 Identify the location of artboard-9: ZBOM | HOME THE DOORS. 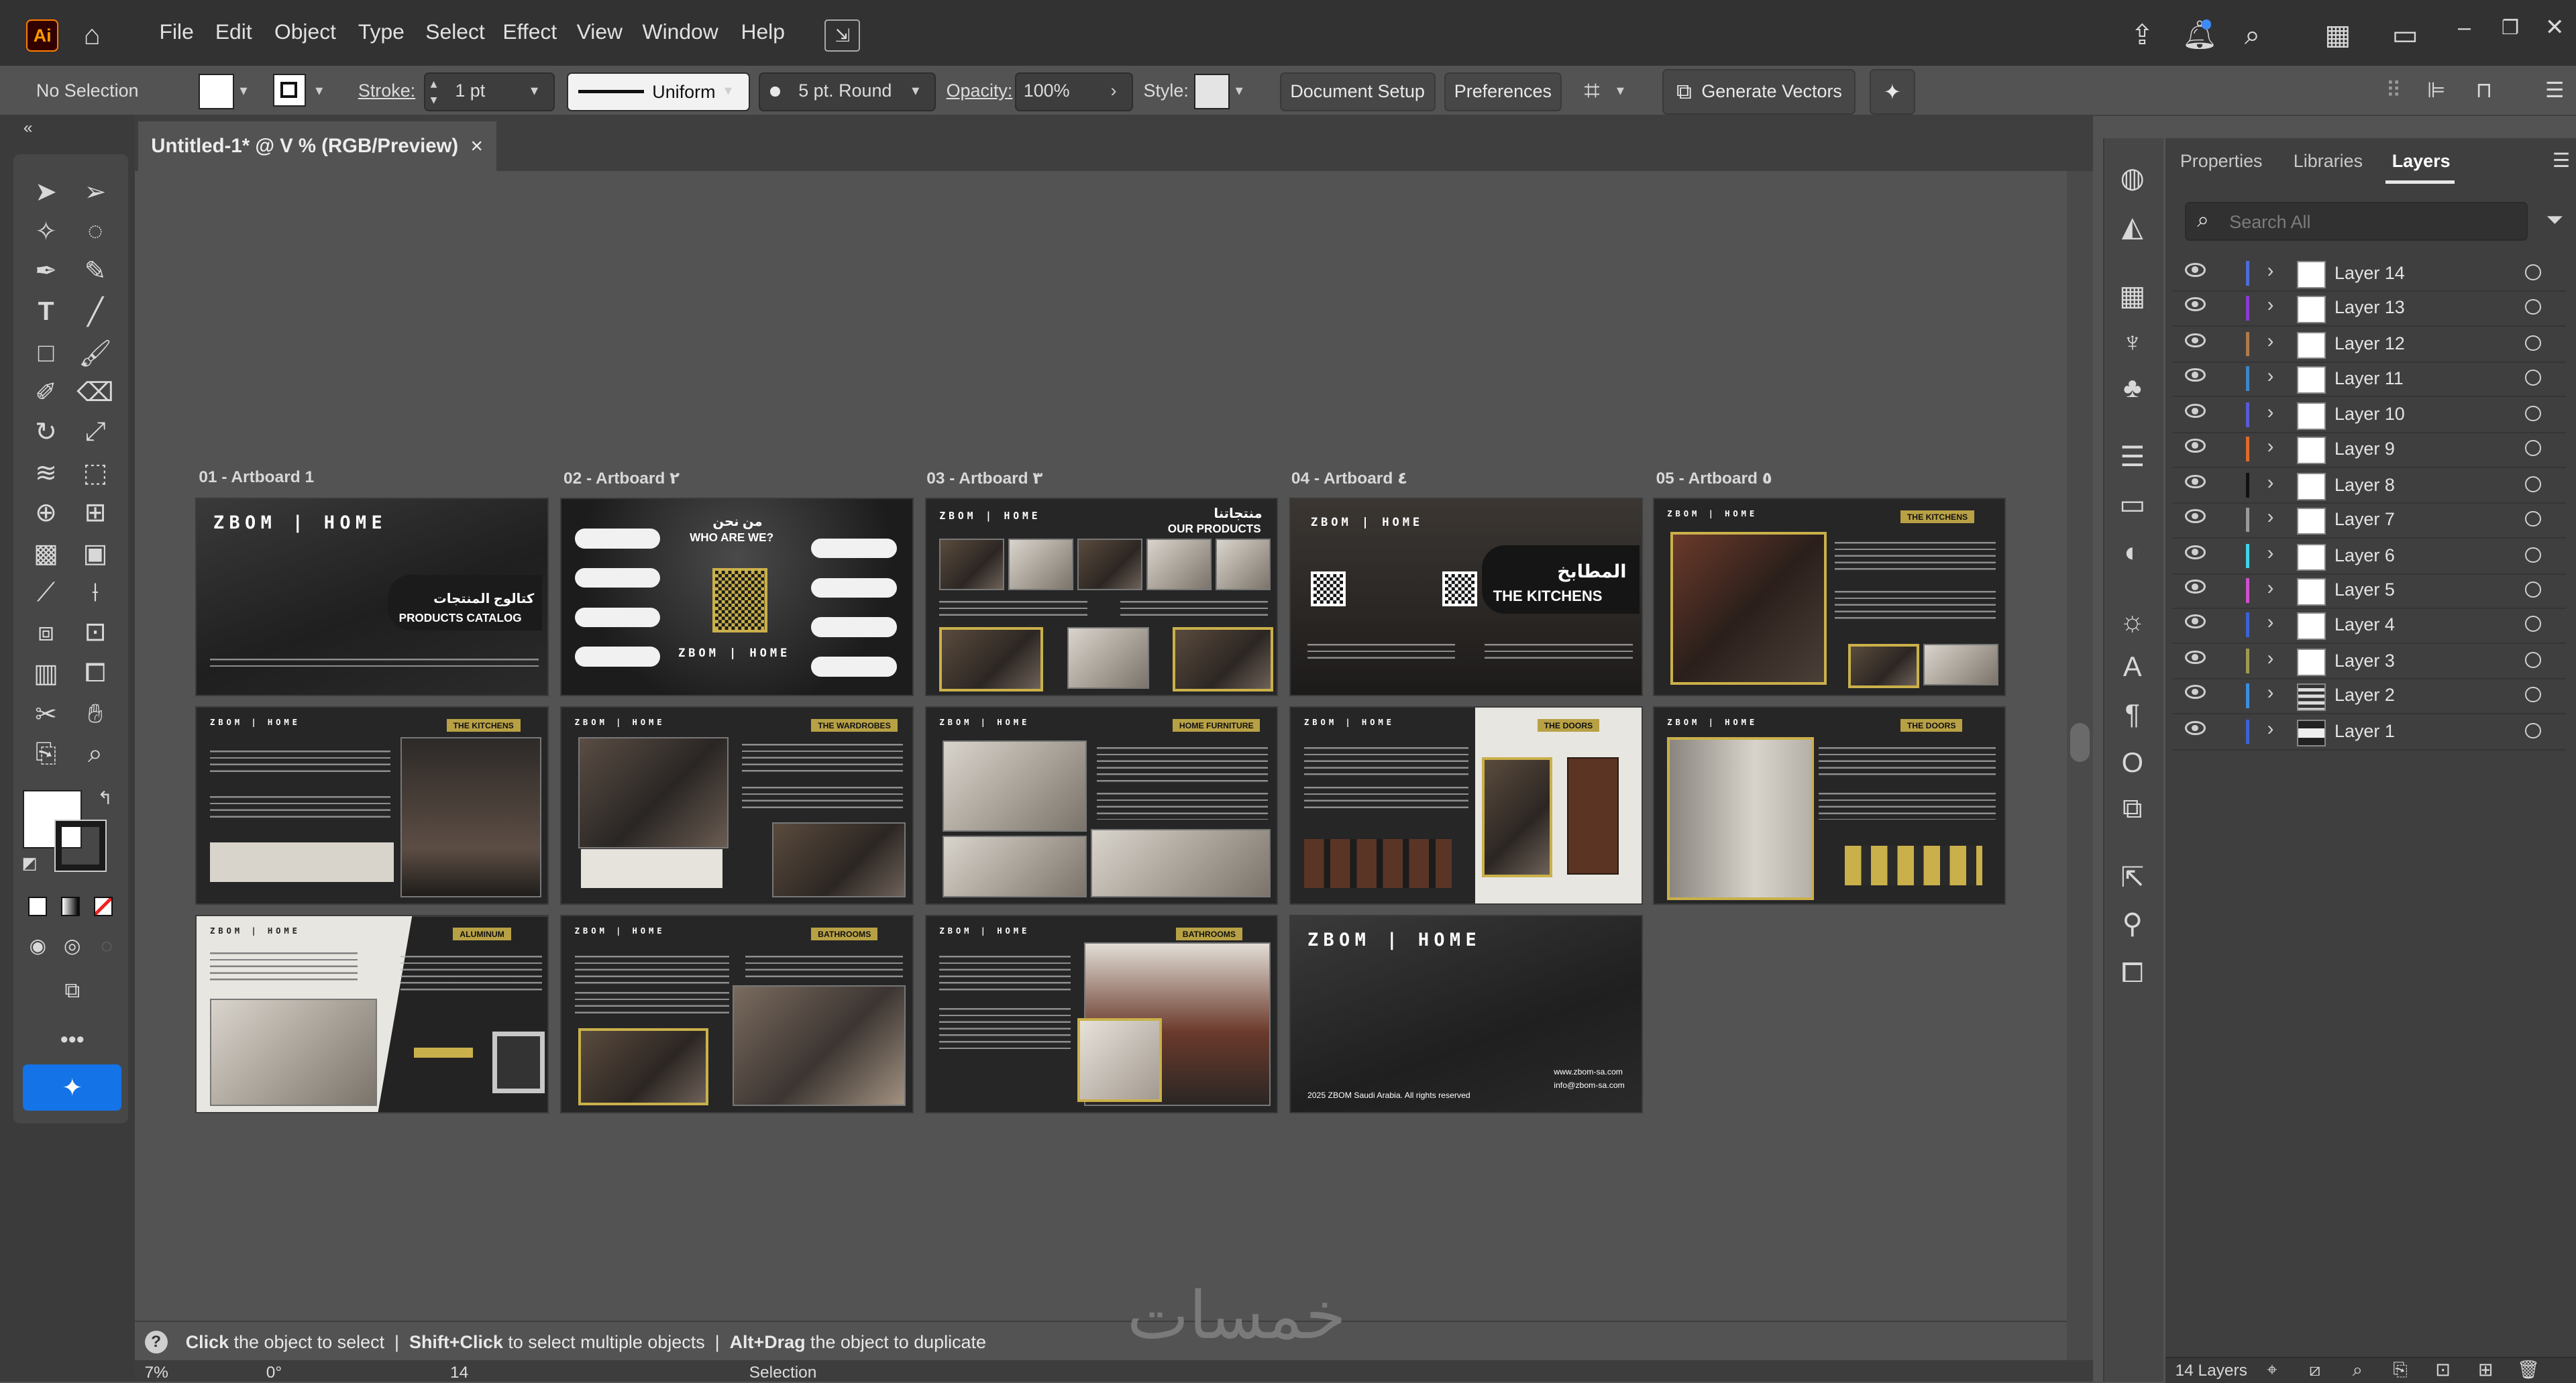
(1466, 805).